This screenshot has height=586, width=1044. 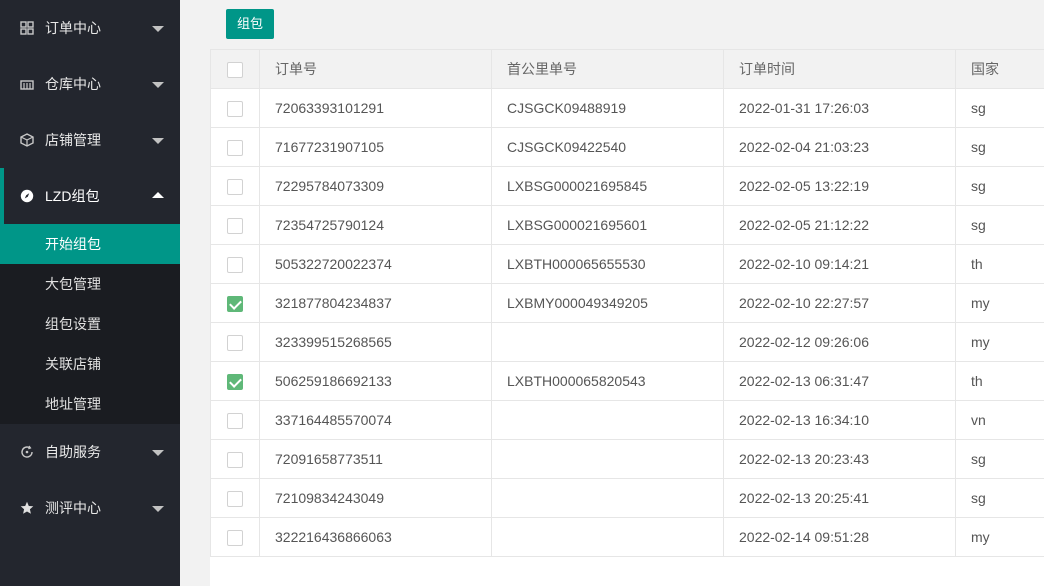 I want to click on column-header-order-no: 订单号, so click(x=375, y=69).